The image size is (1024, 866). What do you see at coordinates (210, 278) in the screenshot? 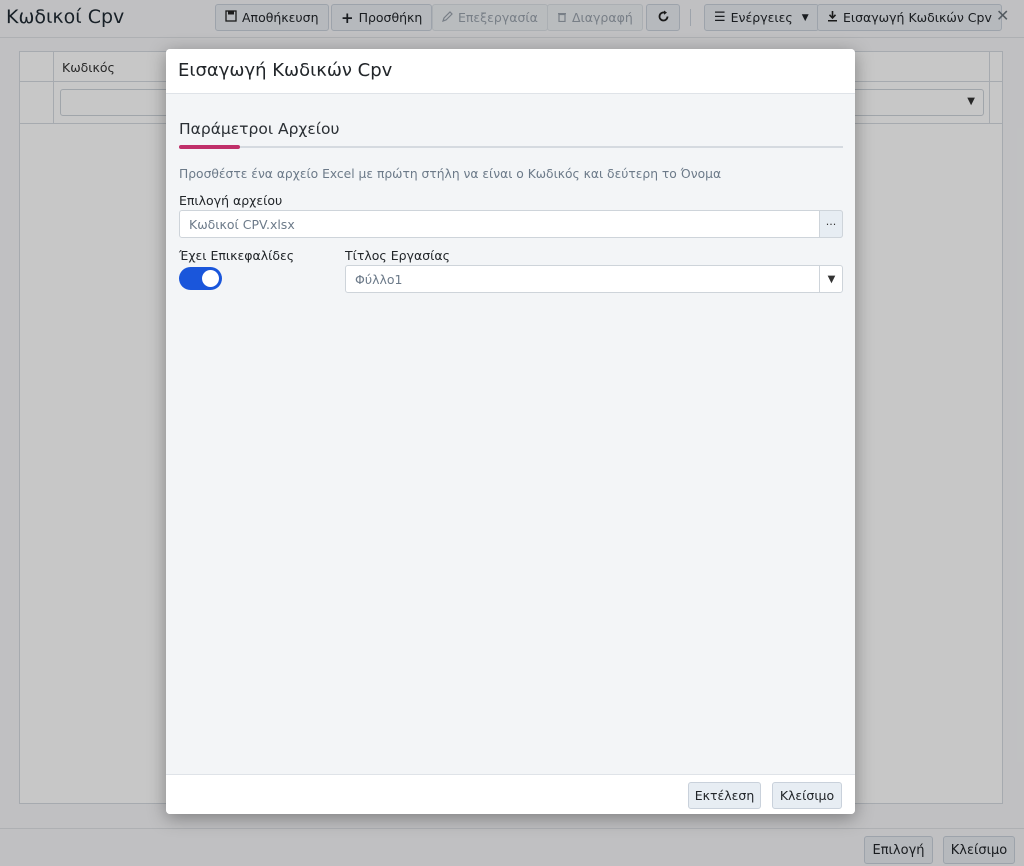
I see `toggle-knob` at bounding box center [210, 278].